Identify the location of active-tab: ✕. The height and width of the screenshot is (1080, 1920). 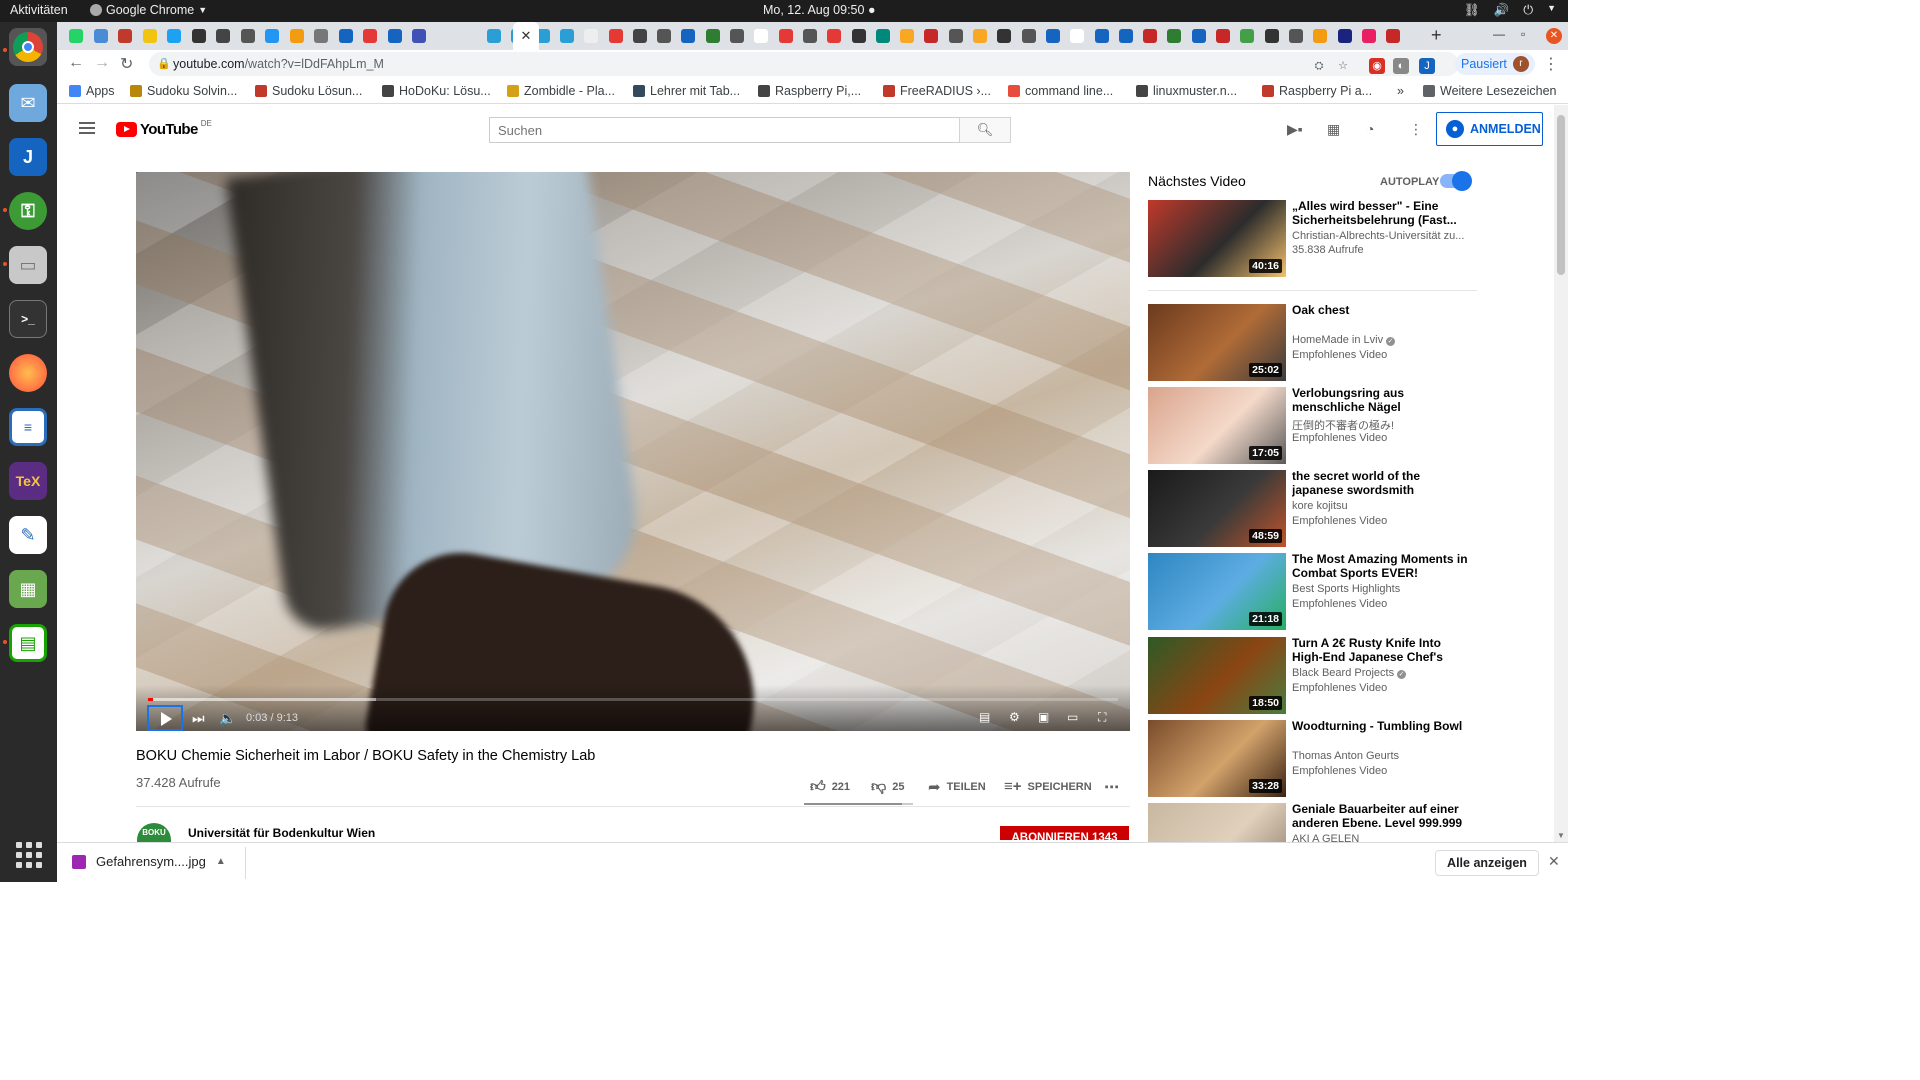
(526, 36).